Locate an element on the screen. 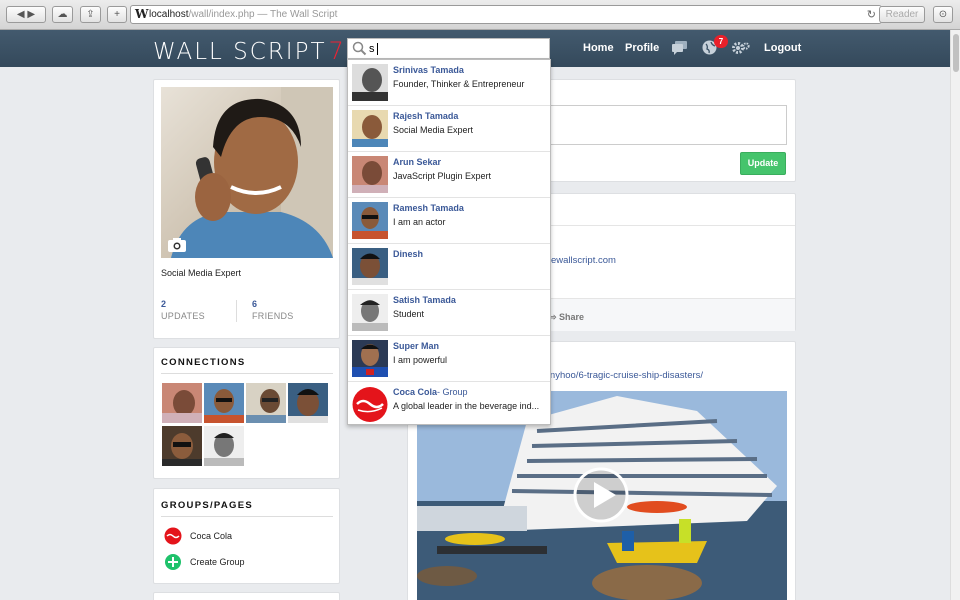 The height and width of the screenshot is (600, 960). friends-count: 6 is located at coordinates (254, 304).